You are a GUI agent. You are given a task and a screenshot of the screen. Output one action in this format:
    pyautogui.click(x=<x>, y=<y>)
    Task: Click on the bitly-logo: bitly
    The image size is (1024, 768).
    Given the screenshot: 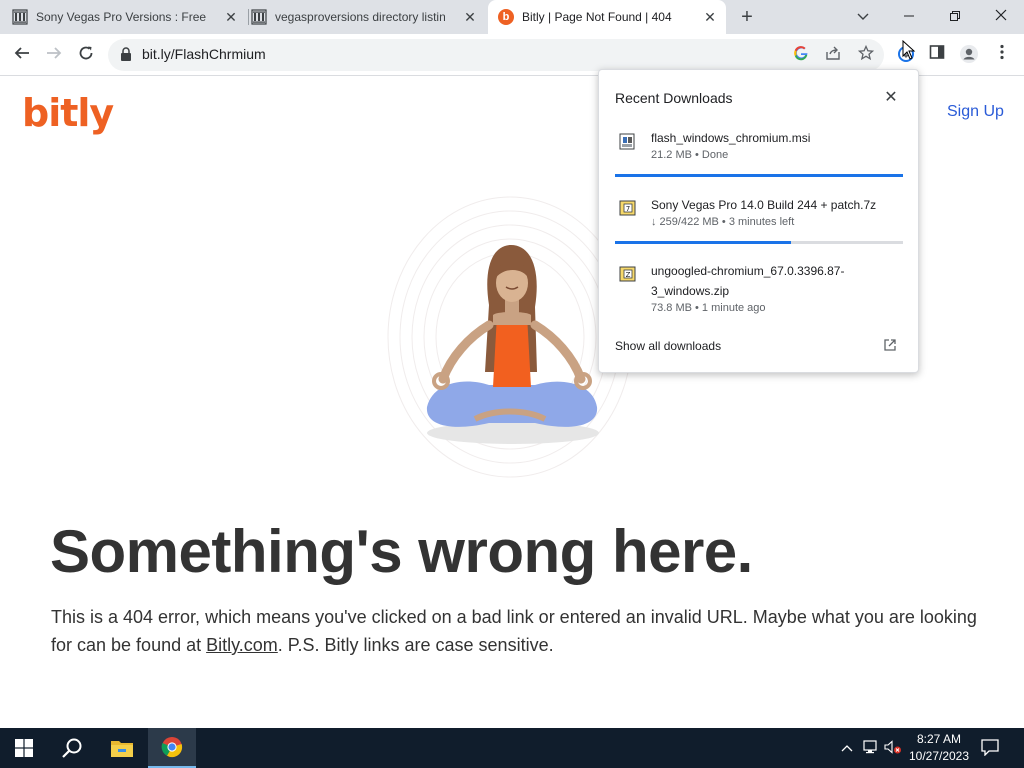 What is the action you would take?
    pyautogui.click(x=68, y=113)
    